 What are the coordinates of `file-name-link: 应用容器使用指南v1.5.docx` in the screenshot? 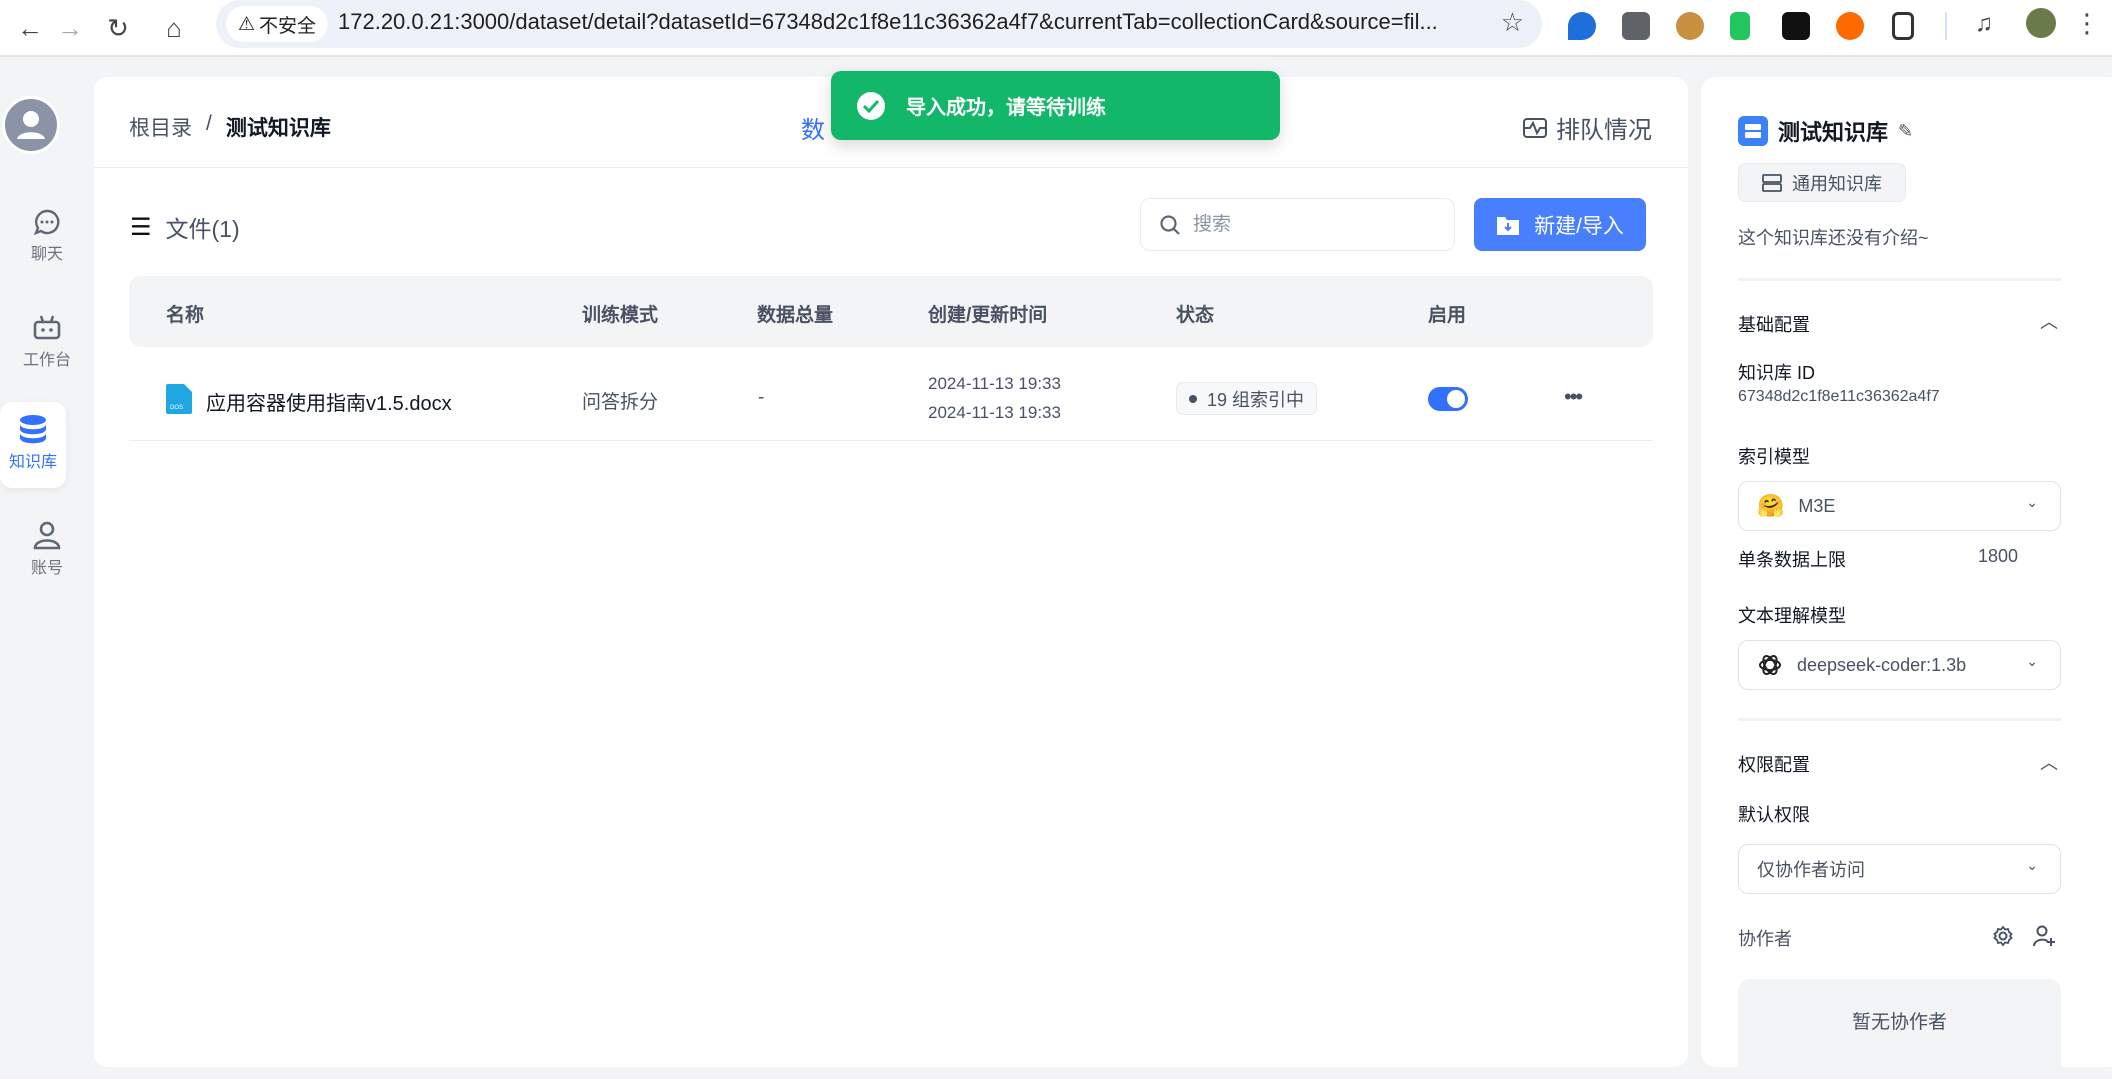 It's located at (329, 401).